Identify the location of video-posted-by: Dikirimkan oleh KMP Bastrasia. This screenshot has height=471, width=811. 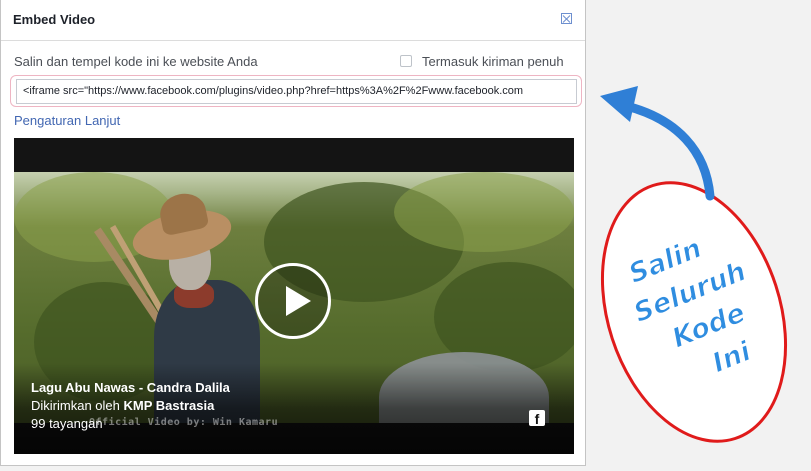
(122, 405).